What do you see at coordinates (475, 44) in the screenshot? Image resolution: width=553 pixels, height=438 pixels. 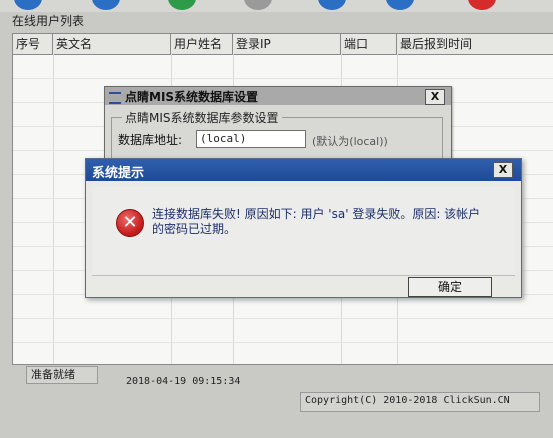 I see `column-header-last-report-time: 最后报到时间` at bounding box center [475, 44].